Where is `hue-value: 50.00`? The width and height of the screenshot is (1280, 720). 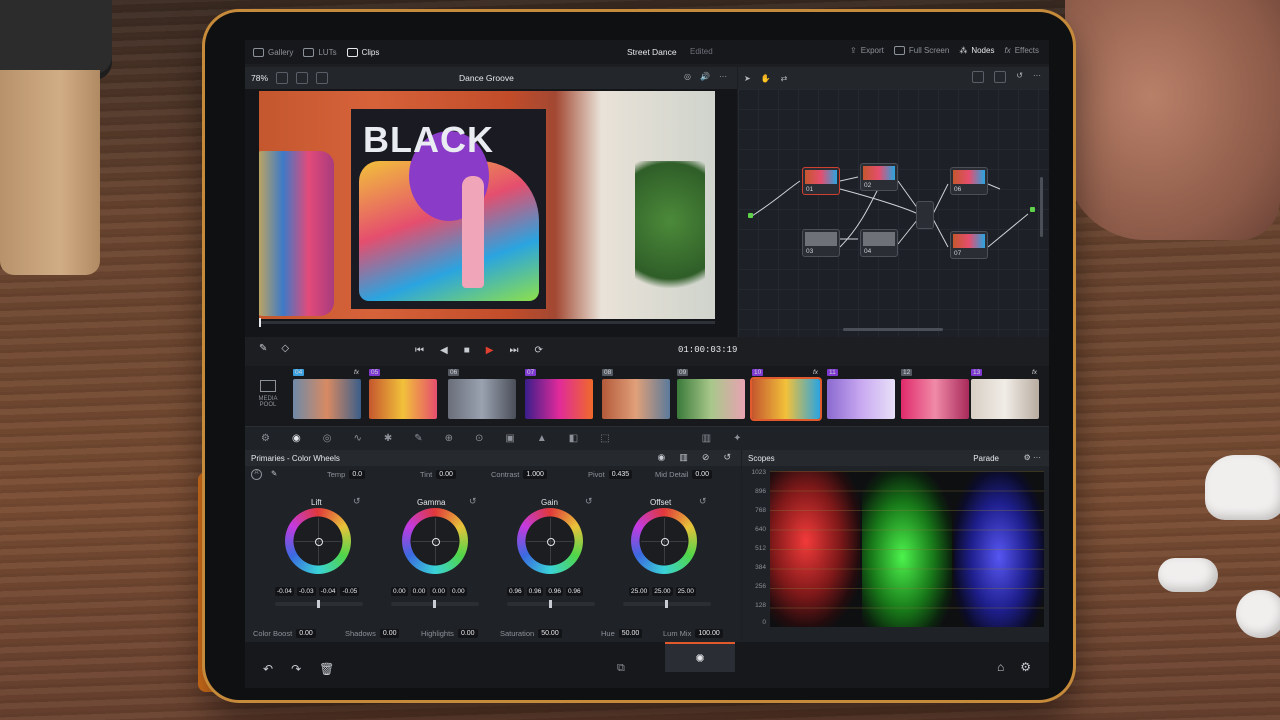
hue-value: 50.00 is located at coordinates (630, 633).